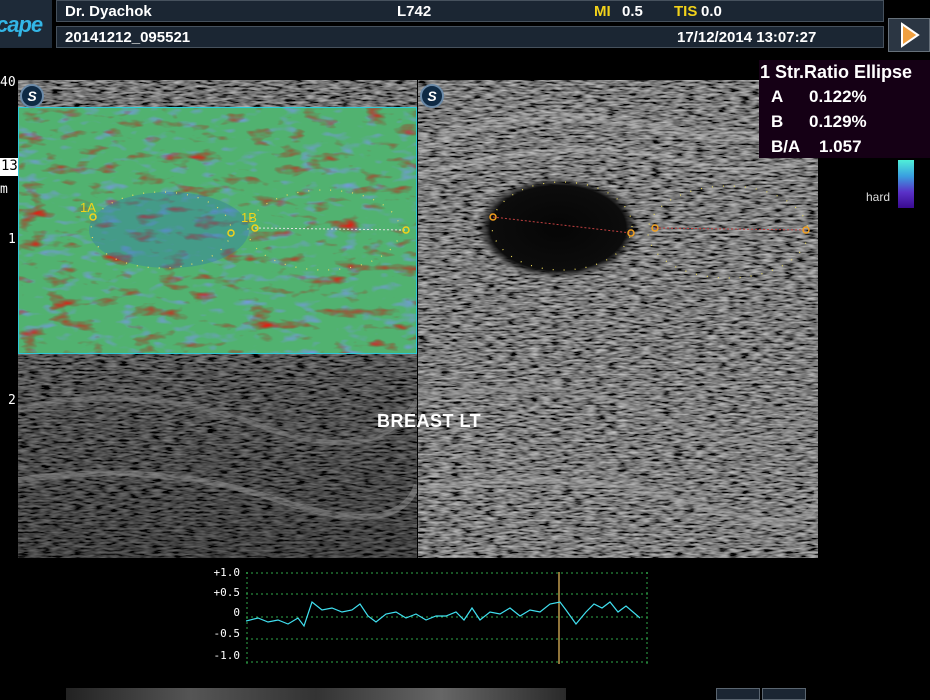 This screenshot has height=700, width=930. Describe the element at coordinates (840, 146) in the screenshot. I see `ratio-ba-value: 1.057` at that location.